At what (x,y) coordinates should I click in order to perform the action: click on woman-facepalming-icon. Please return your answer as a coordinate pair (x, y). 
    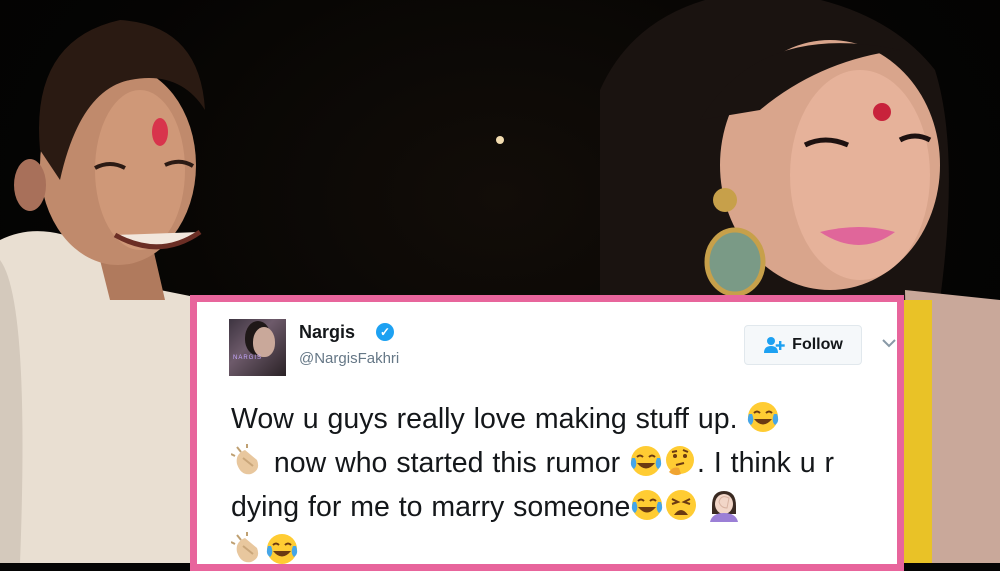
    Looking at the image, I should click on (724, 505).